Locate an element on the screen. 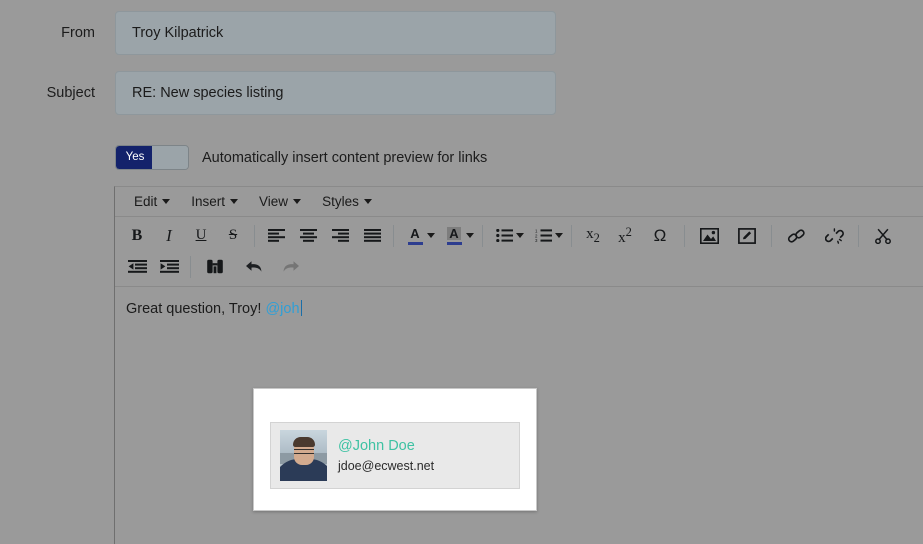 The width and height of the screenshot is (923, 544). image-icon is located at coordinates (709, 235).